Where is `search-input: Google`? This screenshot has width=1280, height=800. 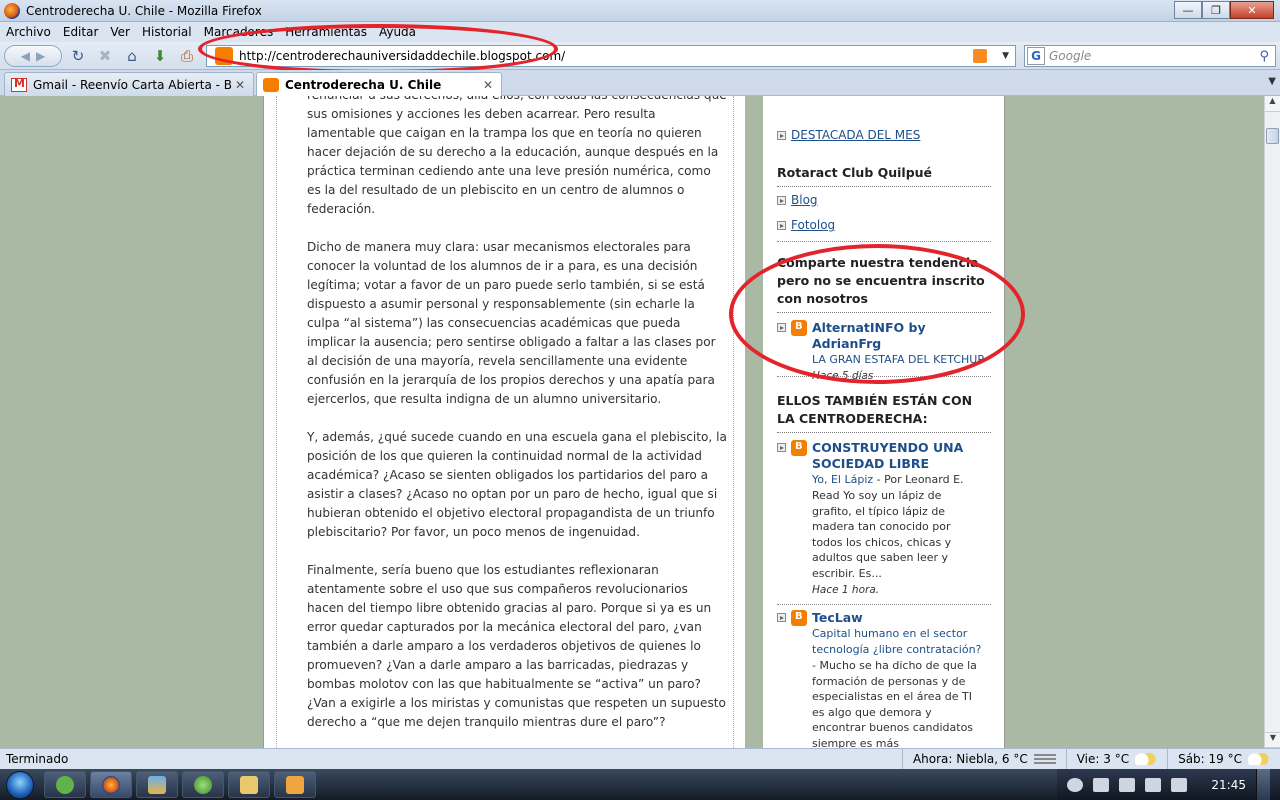
search-input: Google is located at coordinates (1154, 56).